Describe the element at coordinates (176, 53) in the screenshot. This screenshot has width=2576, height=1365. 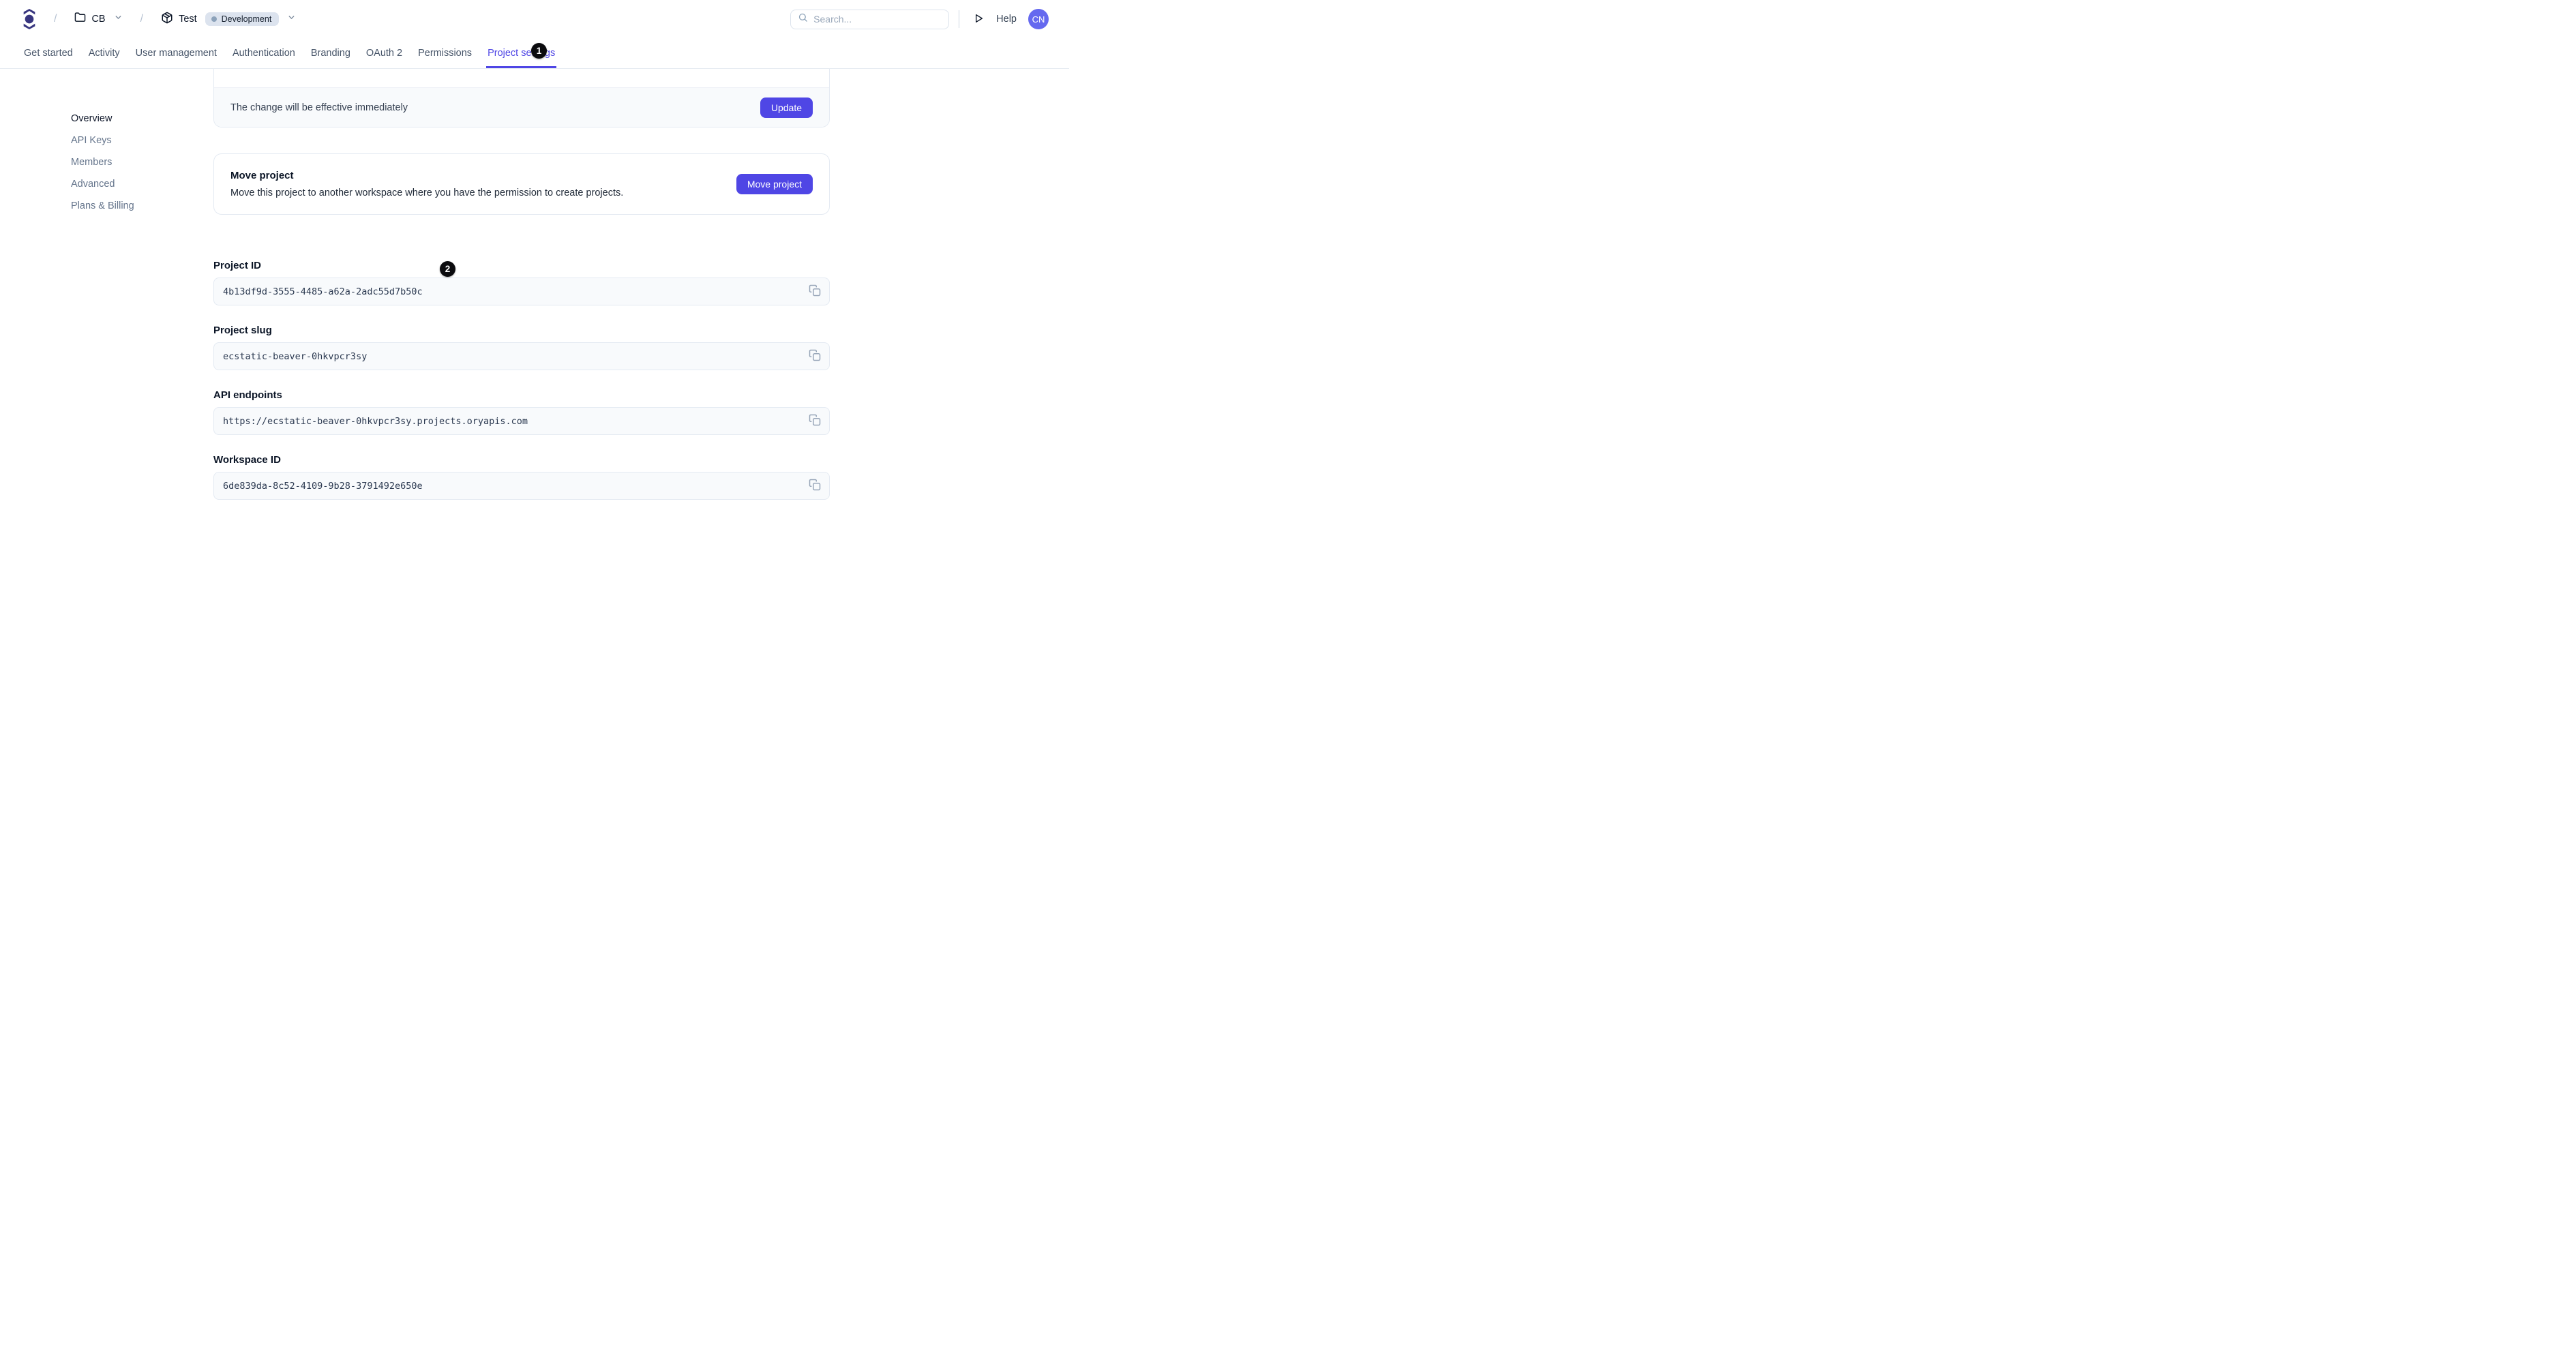
I see `tab-user-management: User management` at that location.